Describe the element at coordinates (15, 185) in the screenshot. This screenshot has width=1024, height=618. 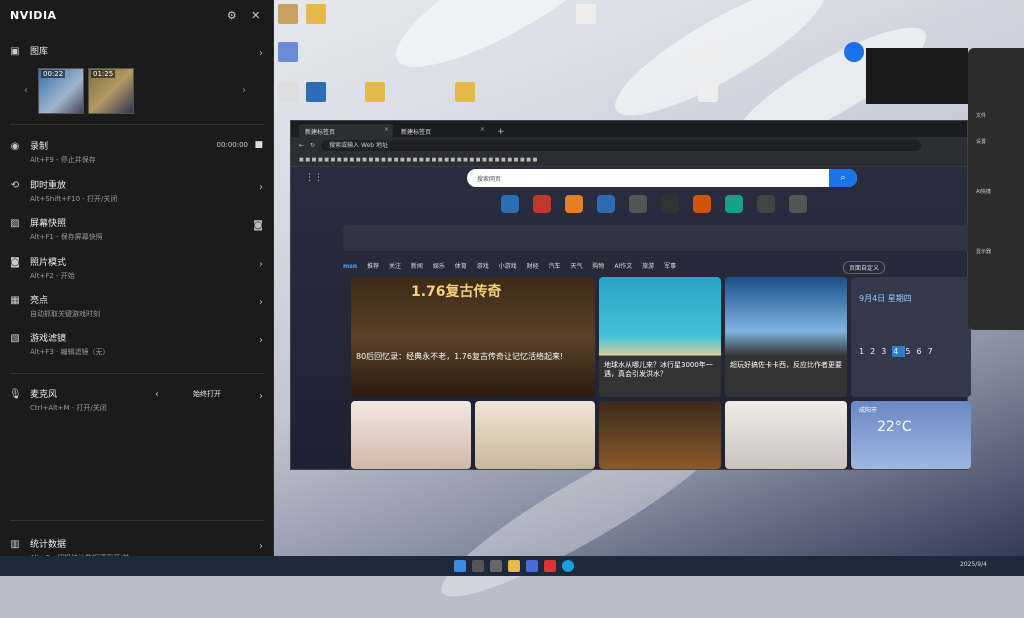
I see `replay-icon: ⟲` at that location.